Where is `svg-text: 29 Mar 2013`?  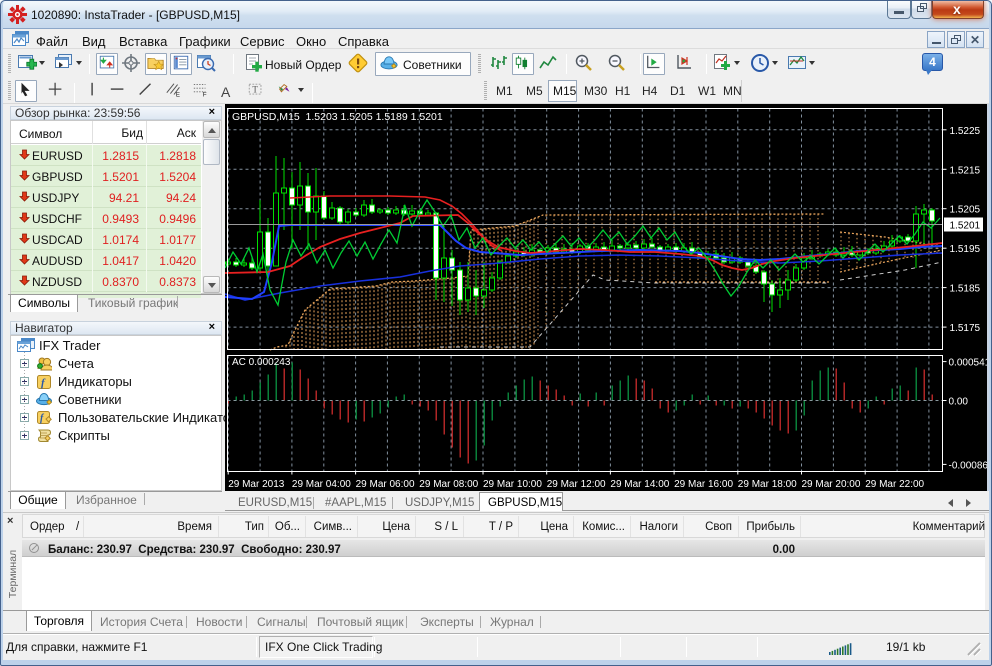
svg-text: 29 Mar 2013 is located at coordinates (256, 484).